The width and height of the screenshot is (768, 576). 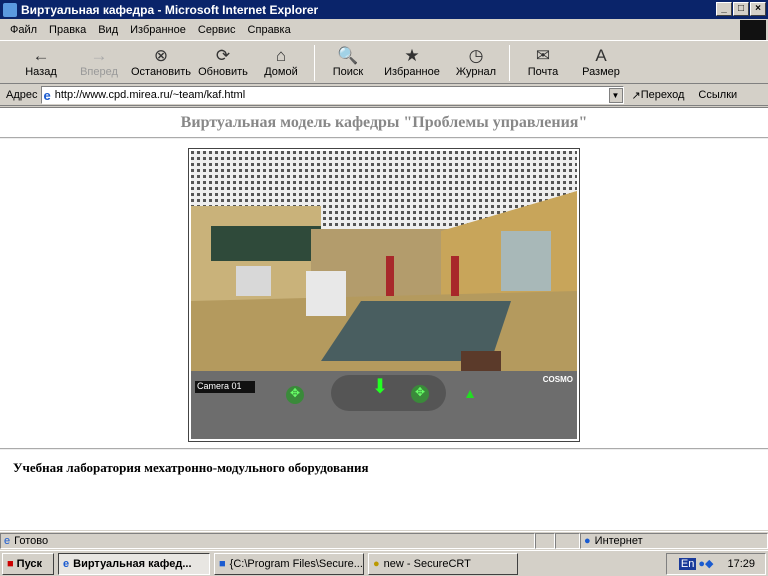 I want to click on home-button: ⌂ Домой, so click(x=281, y=60).